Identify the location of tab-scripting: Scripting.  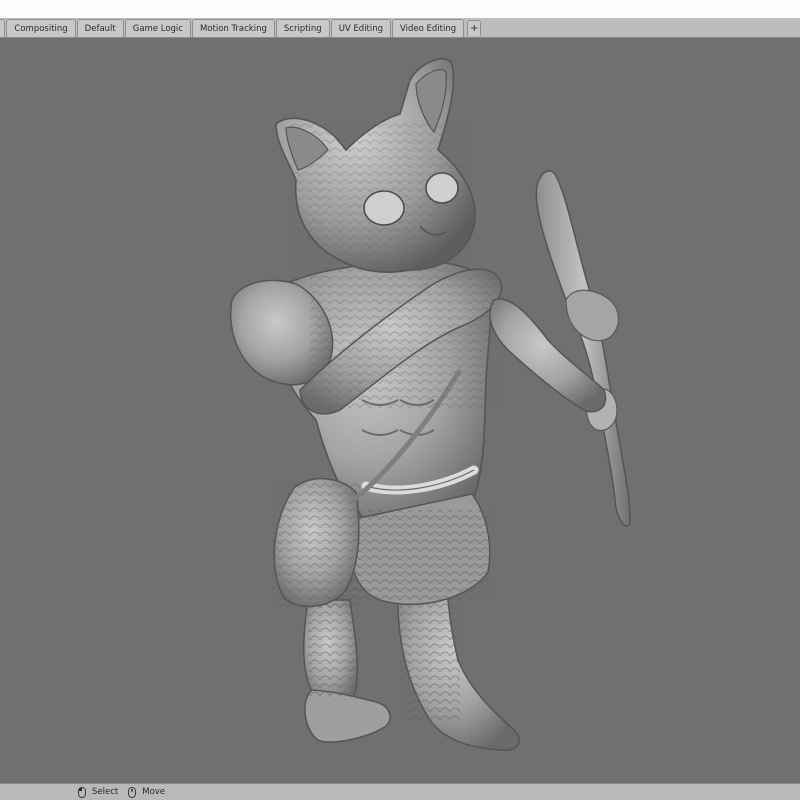
(302, 28).